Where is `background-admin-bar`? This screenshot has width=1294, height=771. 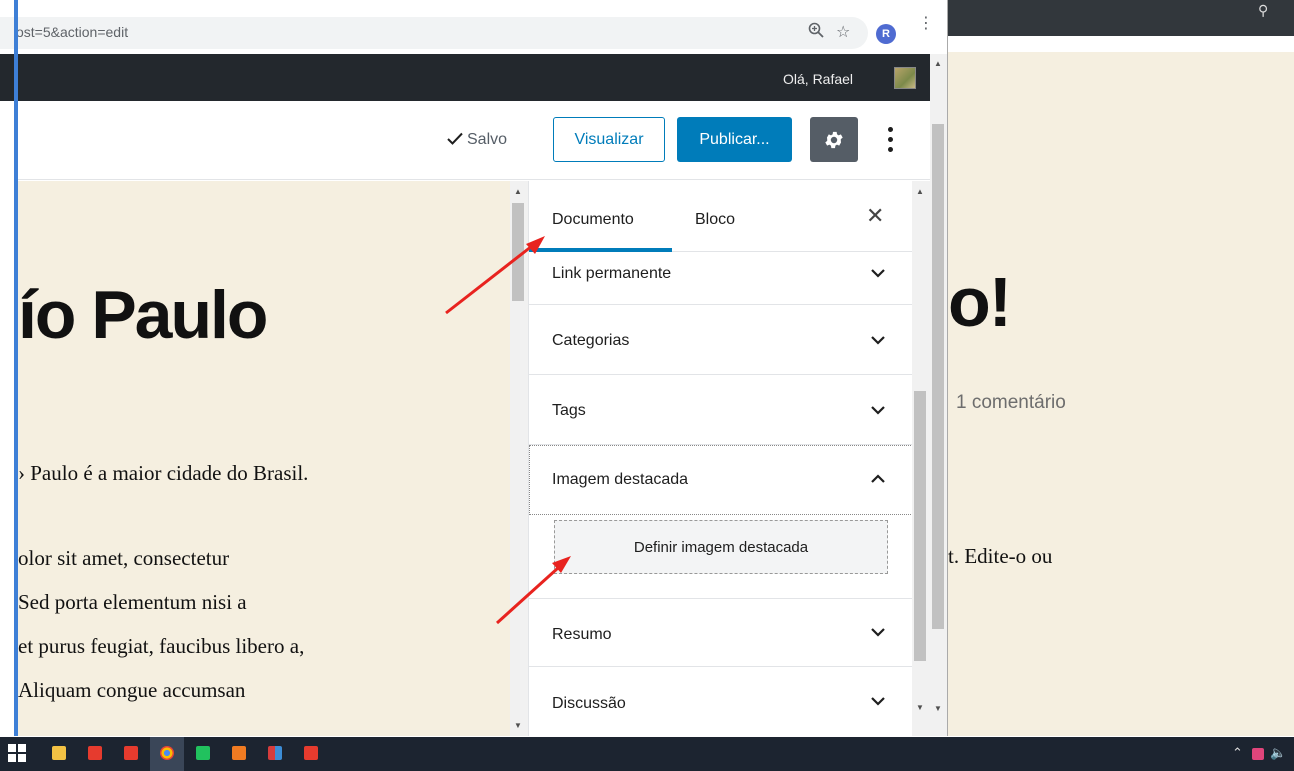 background-admin-bar is located at coordinates (1121, 18).